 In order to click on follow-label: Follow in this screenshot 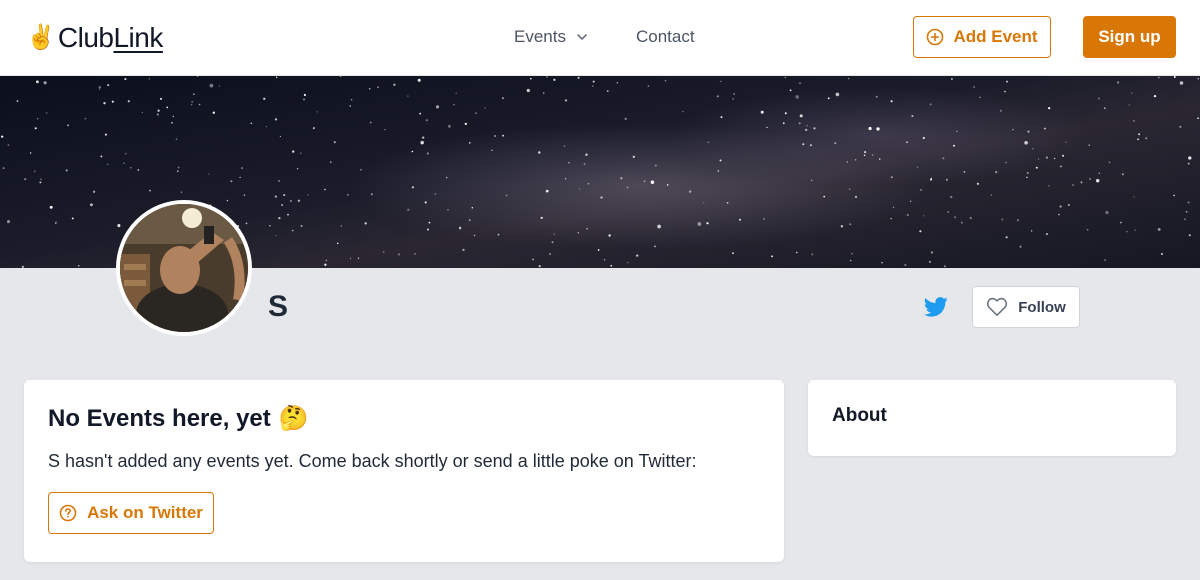, I will do `click(1042, 307)`.